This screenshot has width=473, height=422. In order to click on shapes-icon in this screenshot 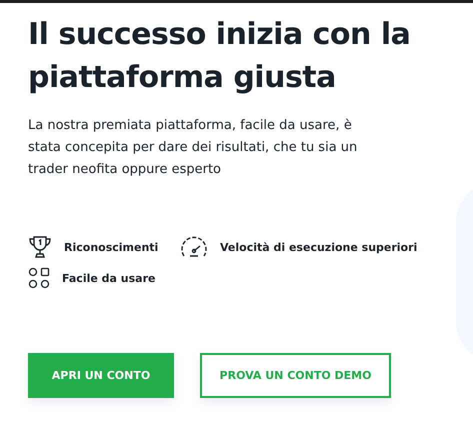, I will do `click(39, 278)`.